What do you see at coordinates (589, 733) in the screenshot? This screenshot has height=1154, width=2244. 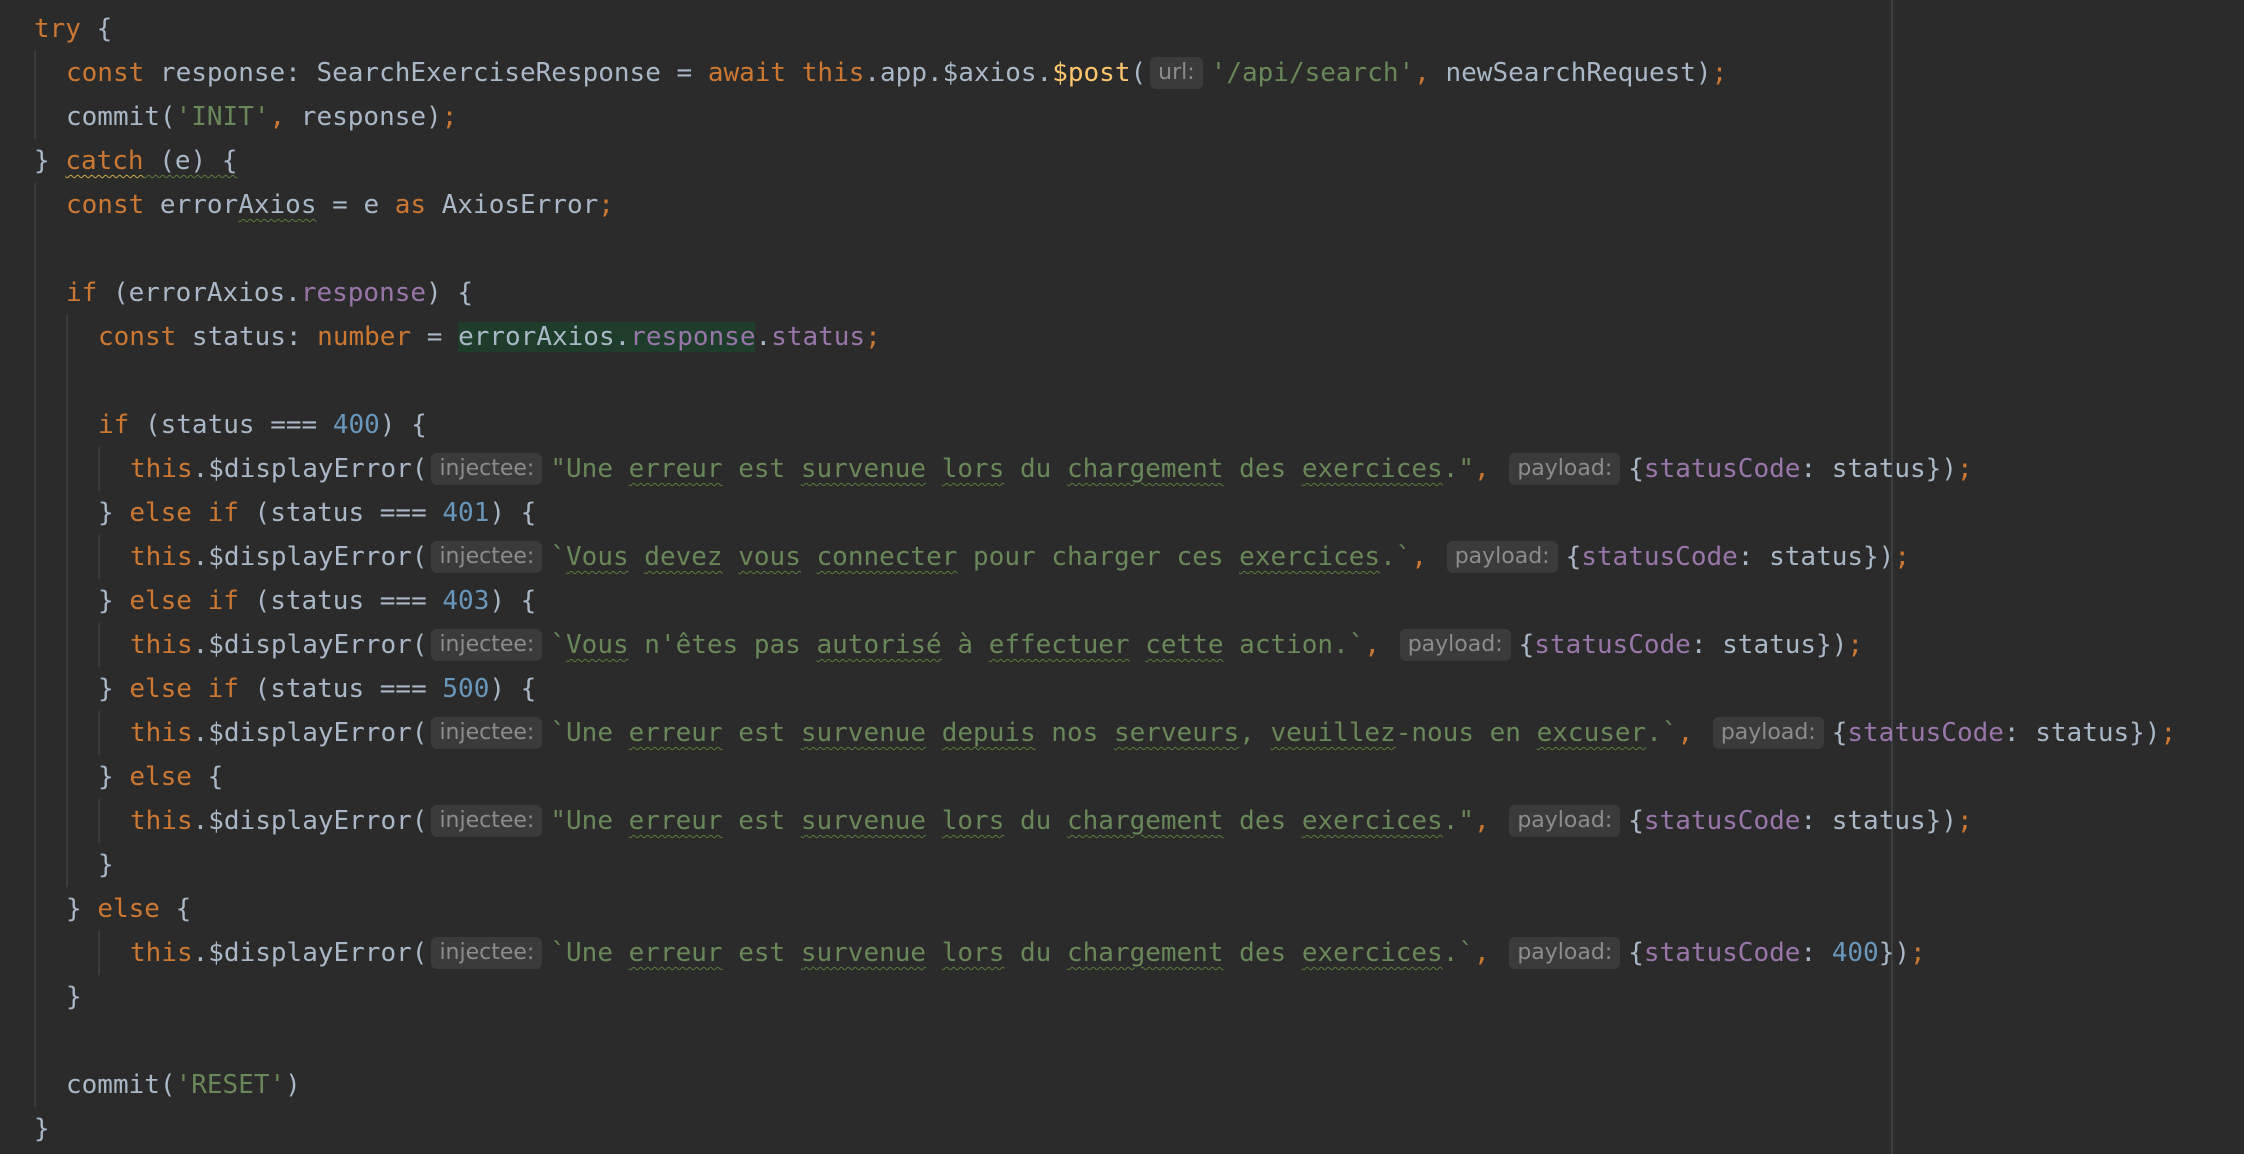 I see `code-token: `Une` at bounding box center [589, 733].